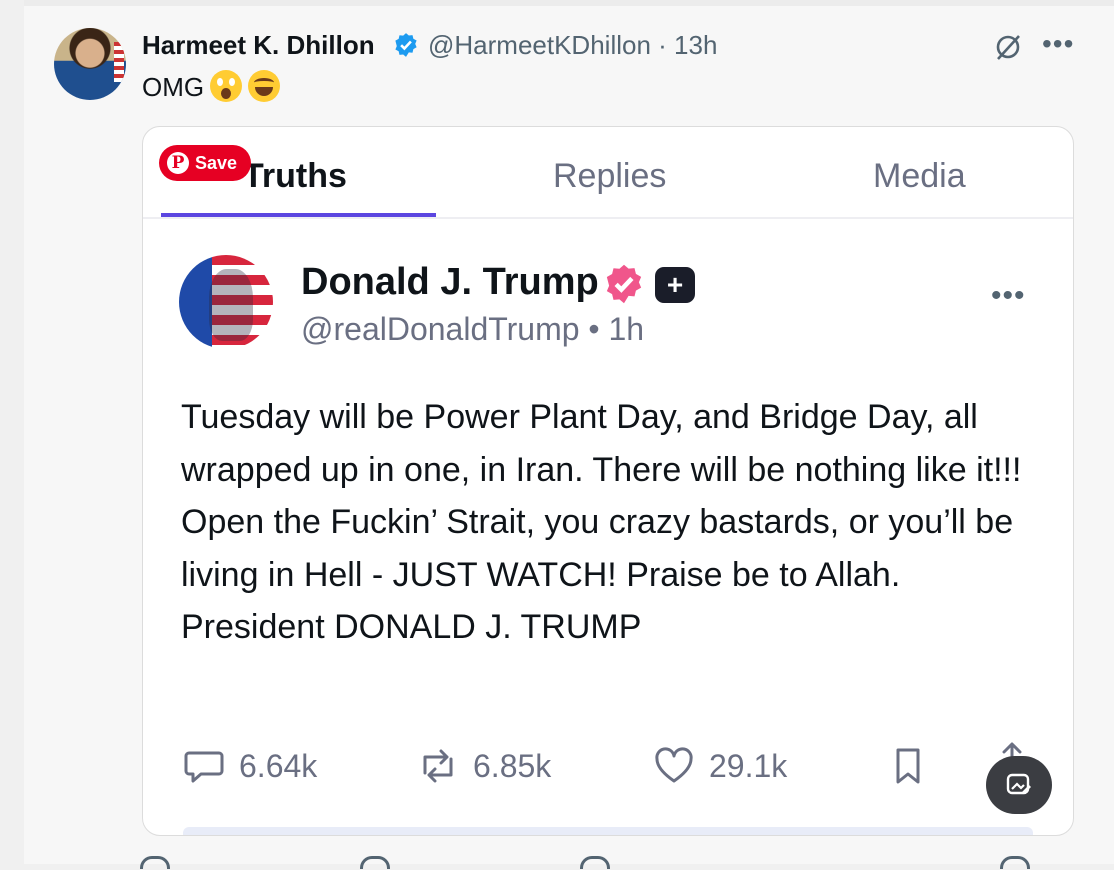 The image size is (1114, 870). What do you see at coordinates (119, 62) in the screenshot?
I see `flag-icon` at bounding box center [119, 62].